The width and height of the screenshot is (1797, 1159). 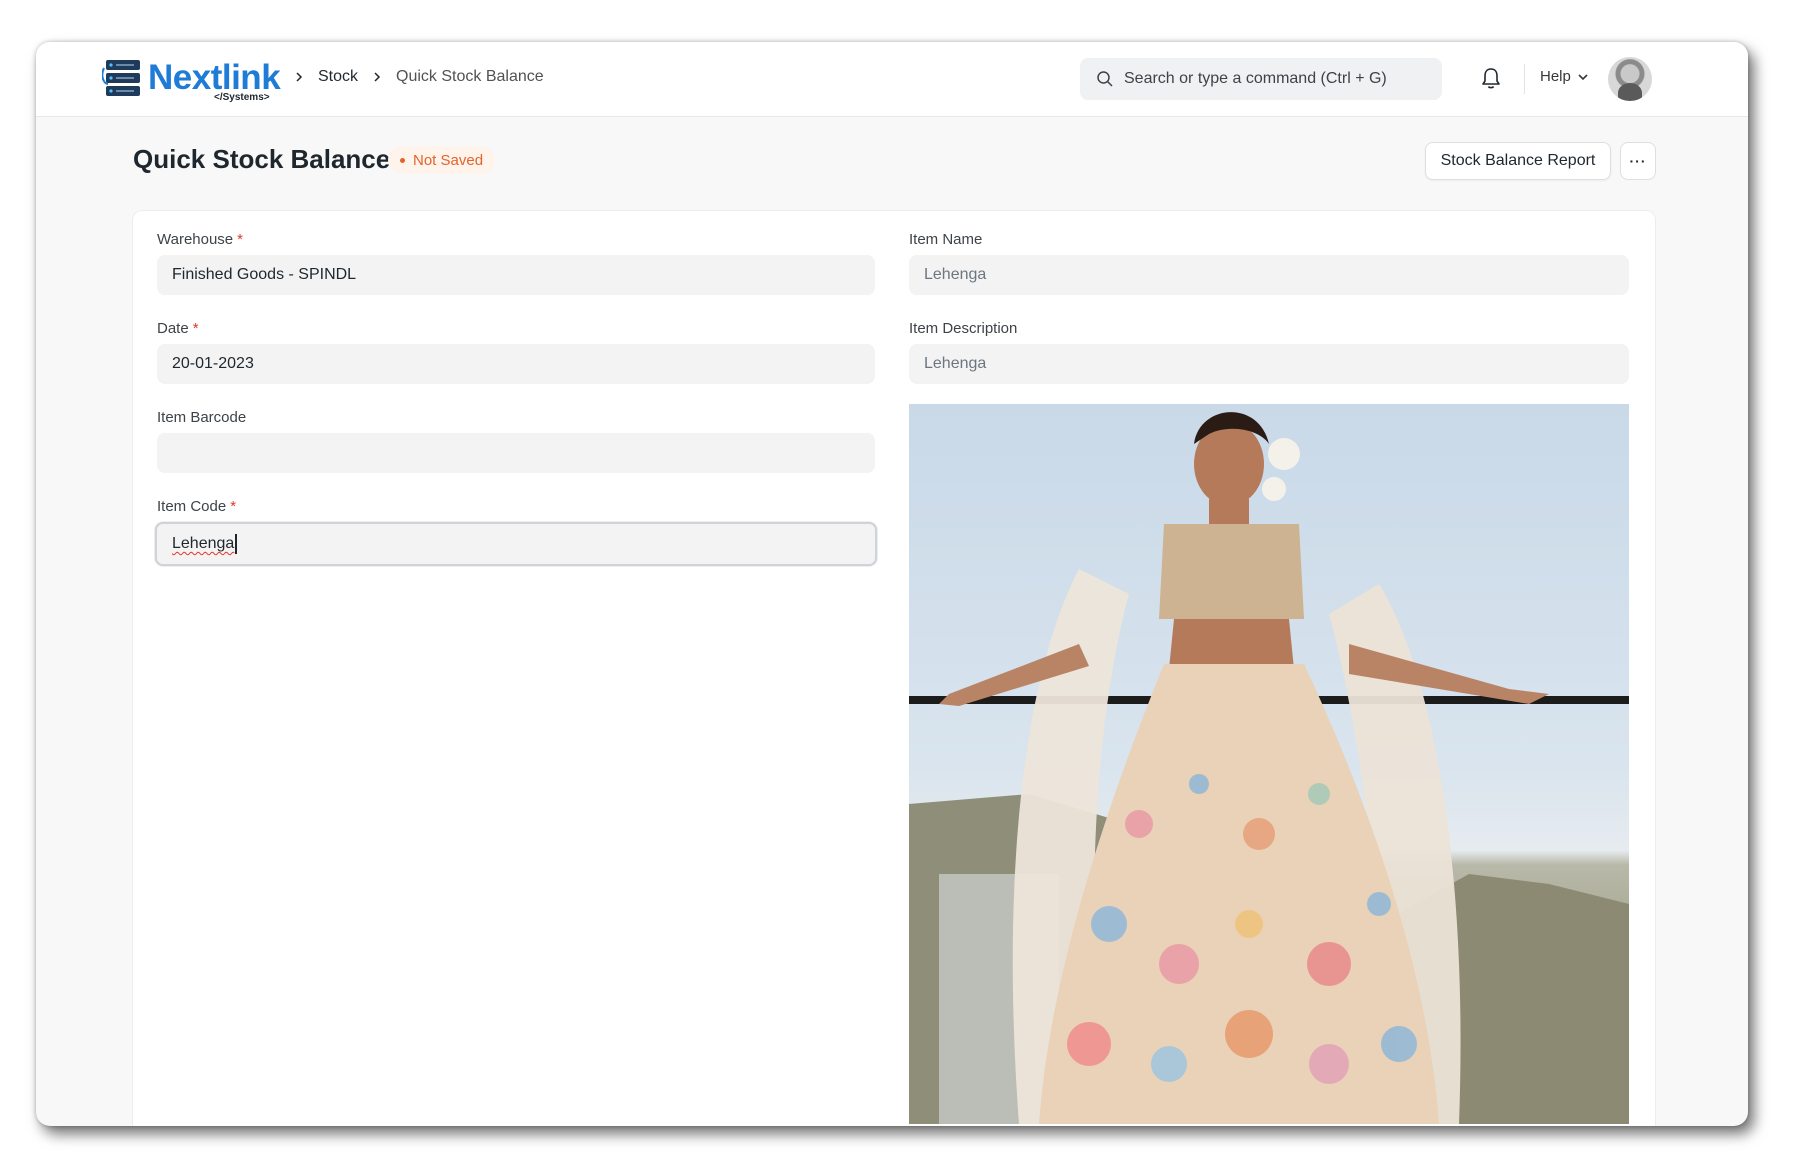 I want to click on status-badge: Not Saved, so click(x=442, y=160).